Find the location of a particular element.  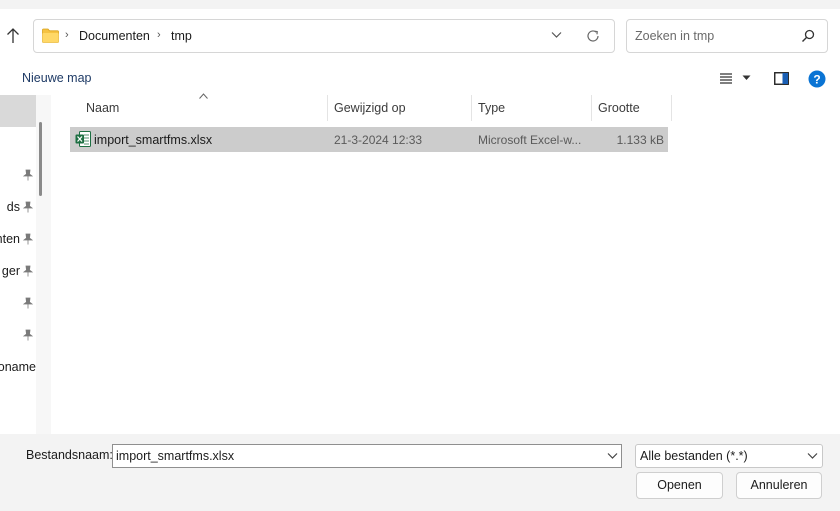

cancel-button: Annuleren is located at coordinates (779, 485).